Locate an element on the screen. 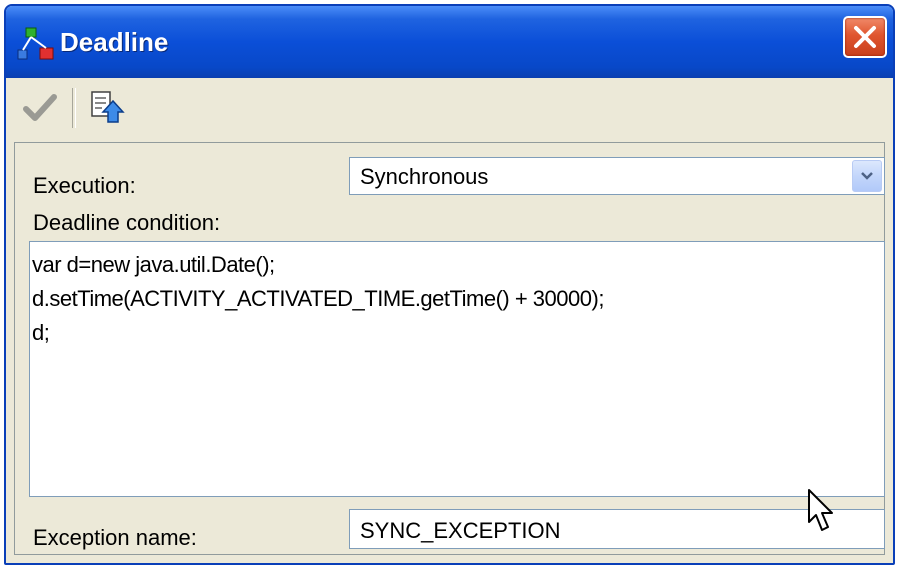 This screenshot has height=569, width=899. chevron-down-icon is located at coordinates (867, 176).